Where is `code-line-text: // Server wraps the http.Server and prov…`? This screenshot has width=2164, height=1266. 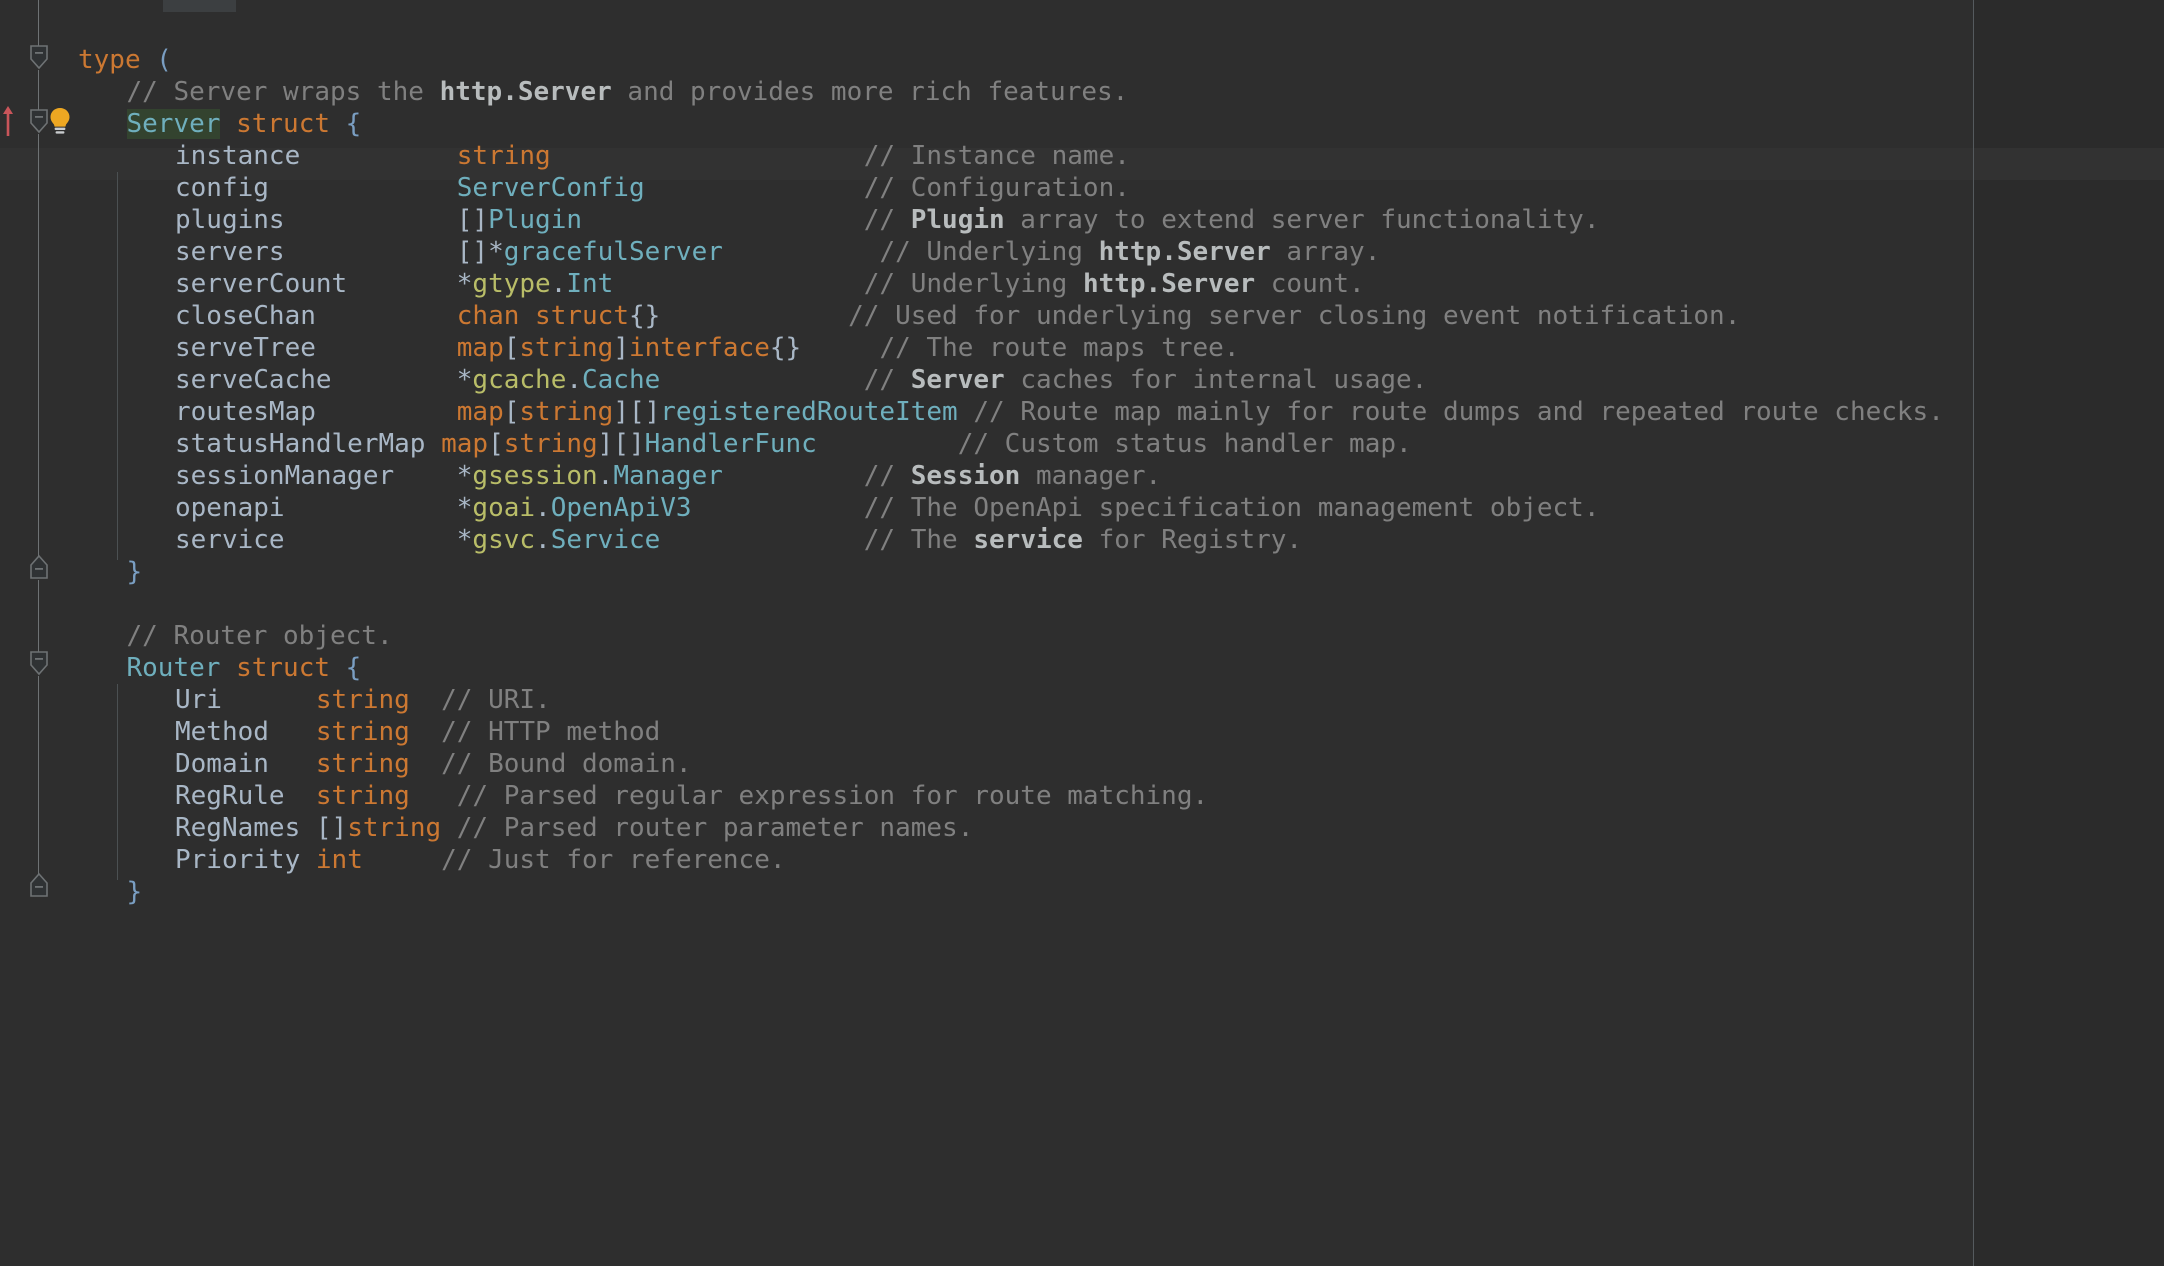
code-line-text: // Server wraps the http.Server and prov… is located at coordinates (628, 92).